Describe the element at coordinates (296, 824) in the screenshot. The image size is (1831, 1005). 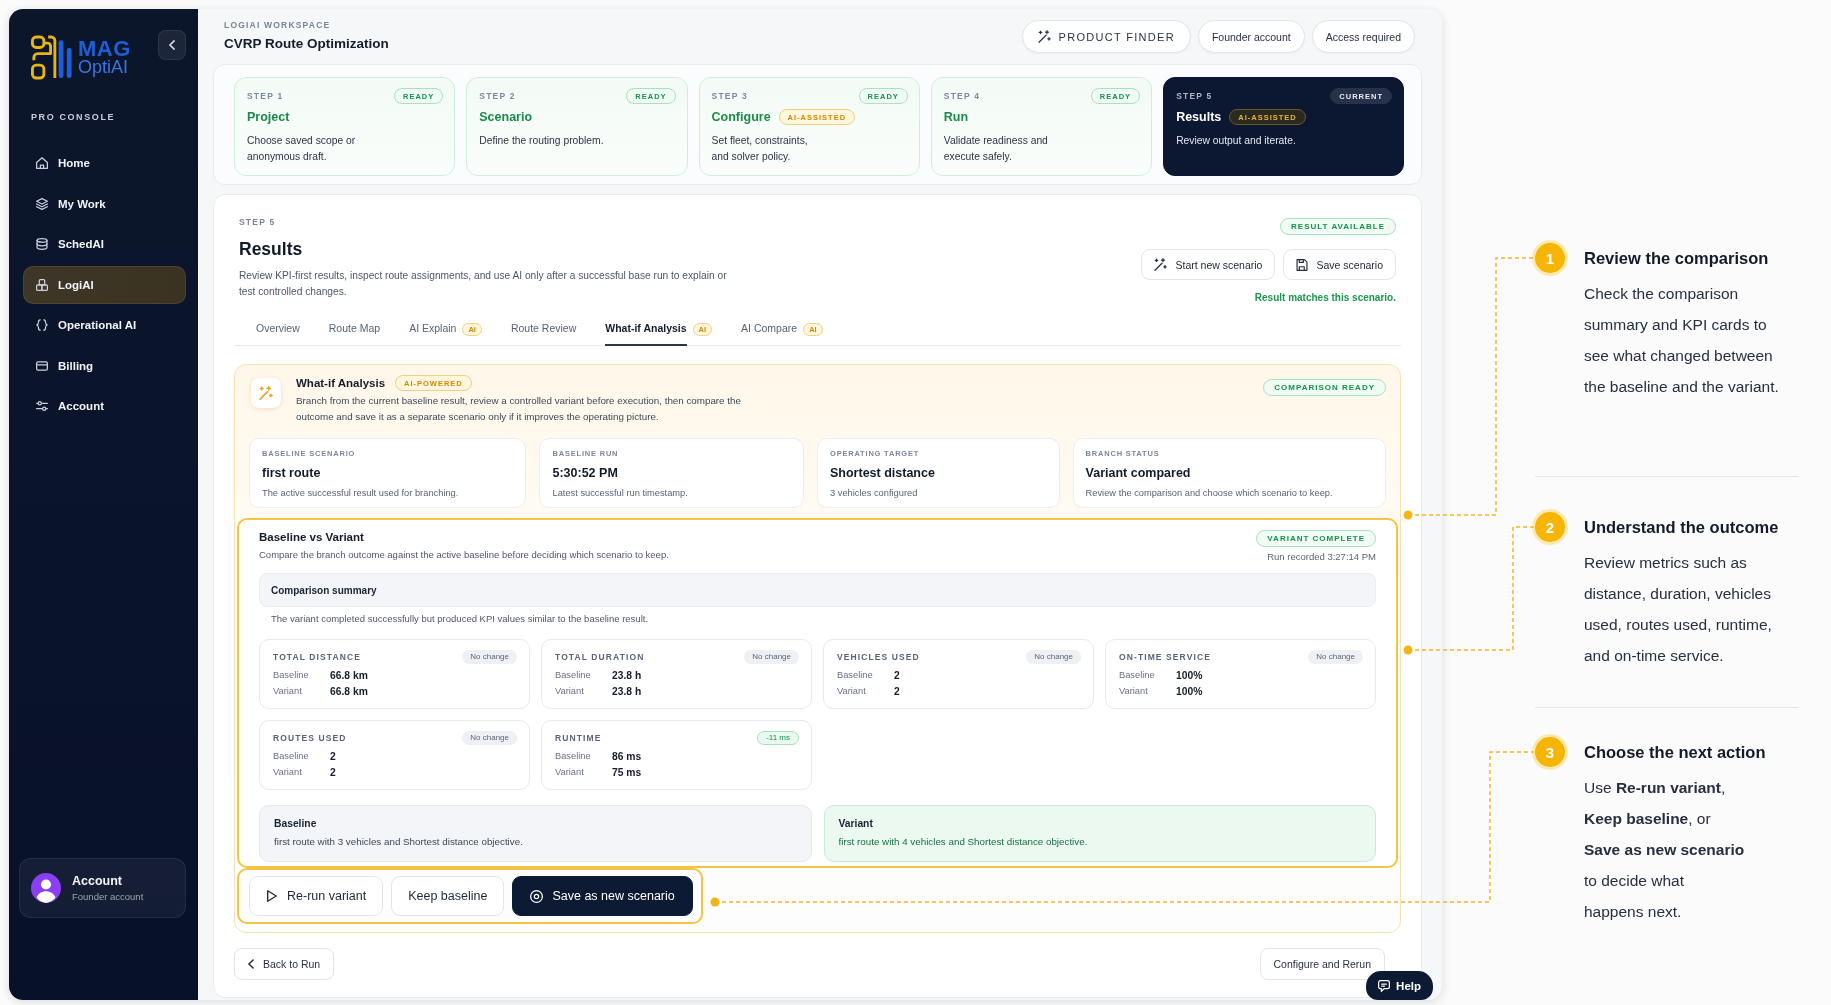
I see `narrative-title: Baseline` at that location.